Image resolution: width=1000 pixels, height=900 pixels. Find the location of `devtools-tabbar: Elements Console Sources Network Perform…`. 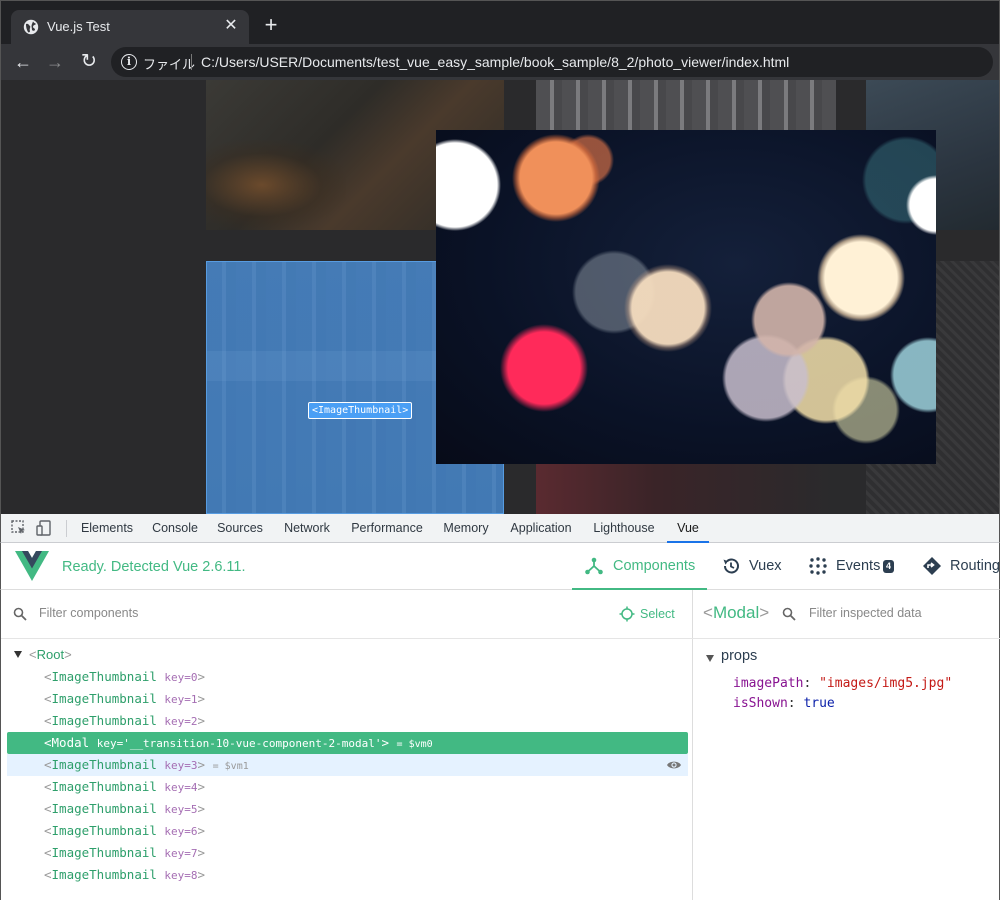

devtools-tabbar: Elements Console Sources Network Perform… is located at coordinates (500, 528).